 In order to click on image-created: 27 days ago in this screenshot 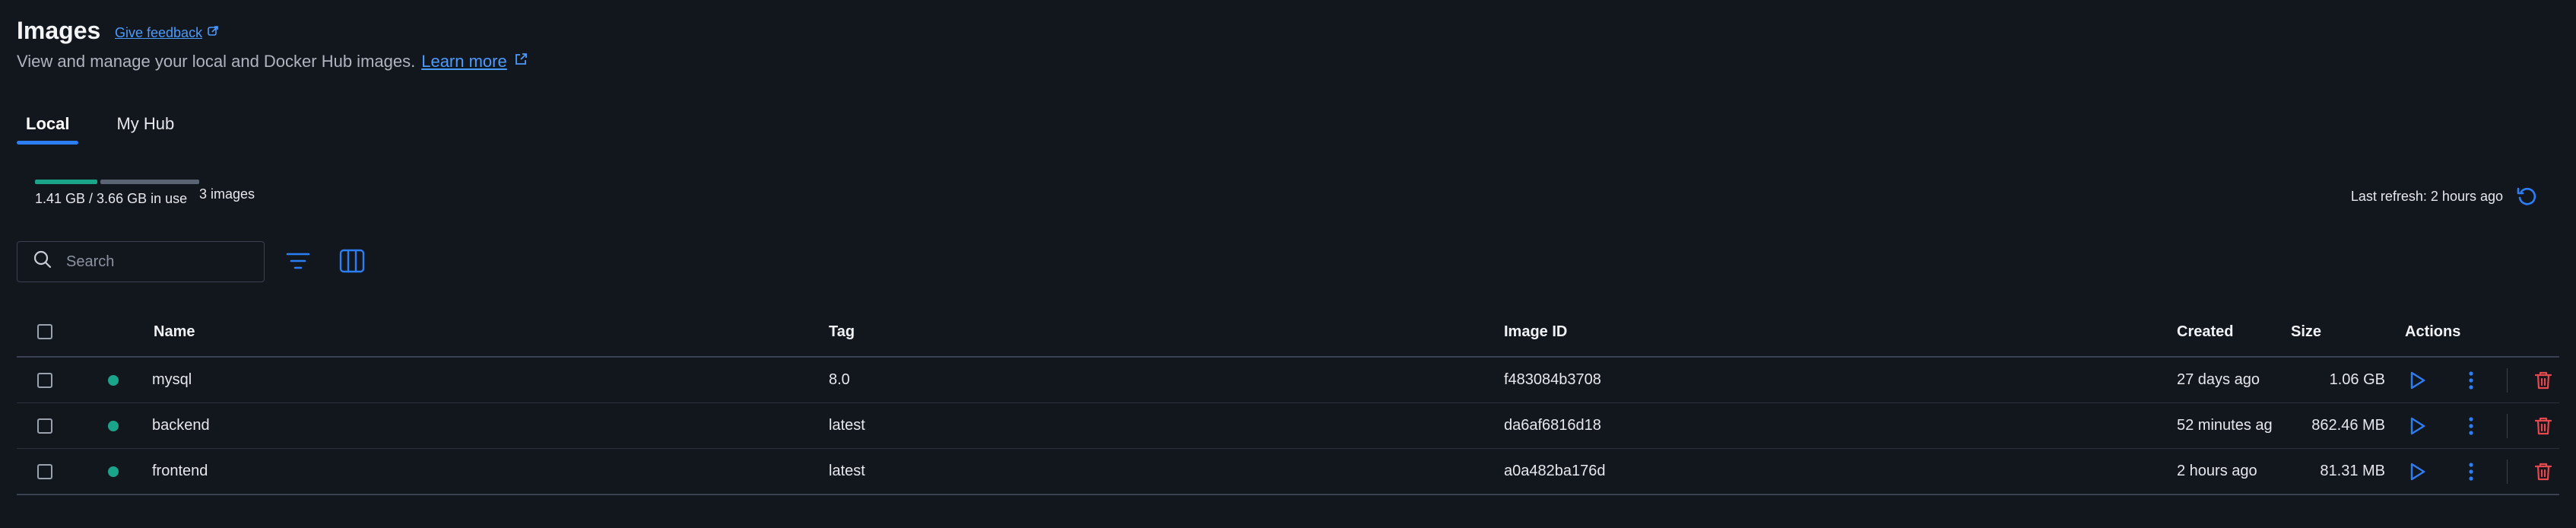, I will do `click(2234, 380)`.